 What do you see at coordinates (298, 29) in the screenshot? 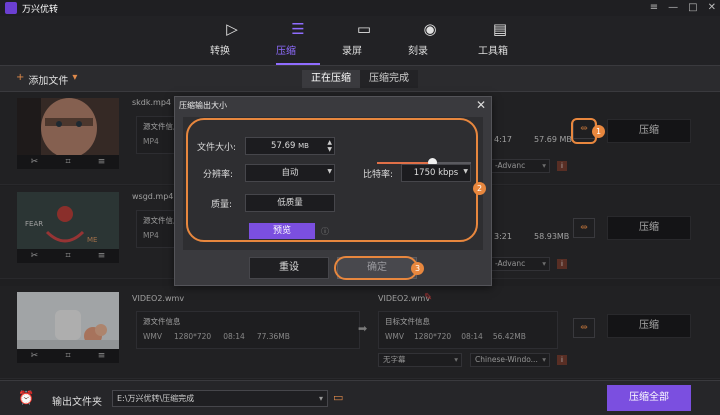
I see `compress-icon: ☰` at bounding box center [298, 29].